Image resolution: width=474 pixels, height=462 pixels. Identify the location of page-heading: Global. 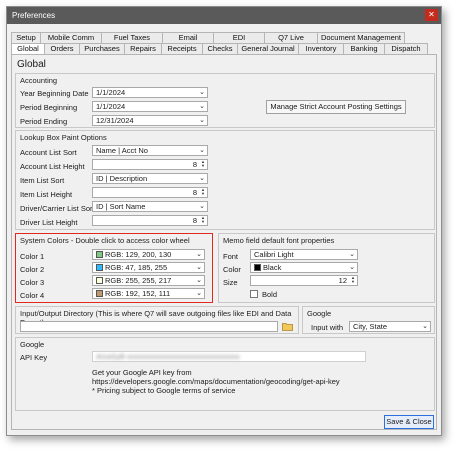
(31, 64).